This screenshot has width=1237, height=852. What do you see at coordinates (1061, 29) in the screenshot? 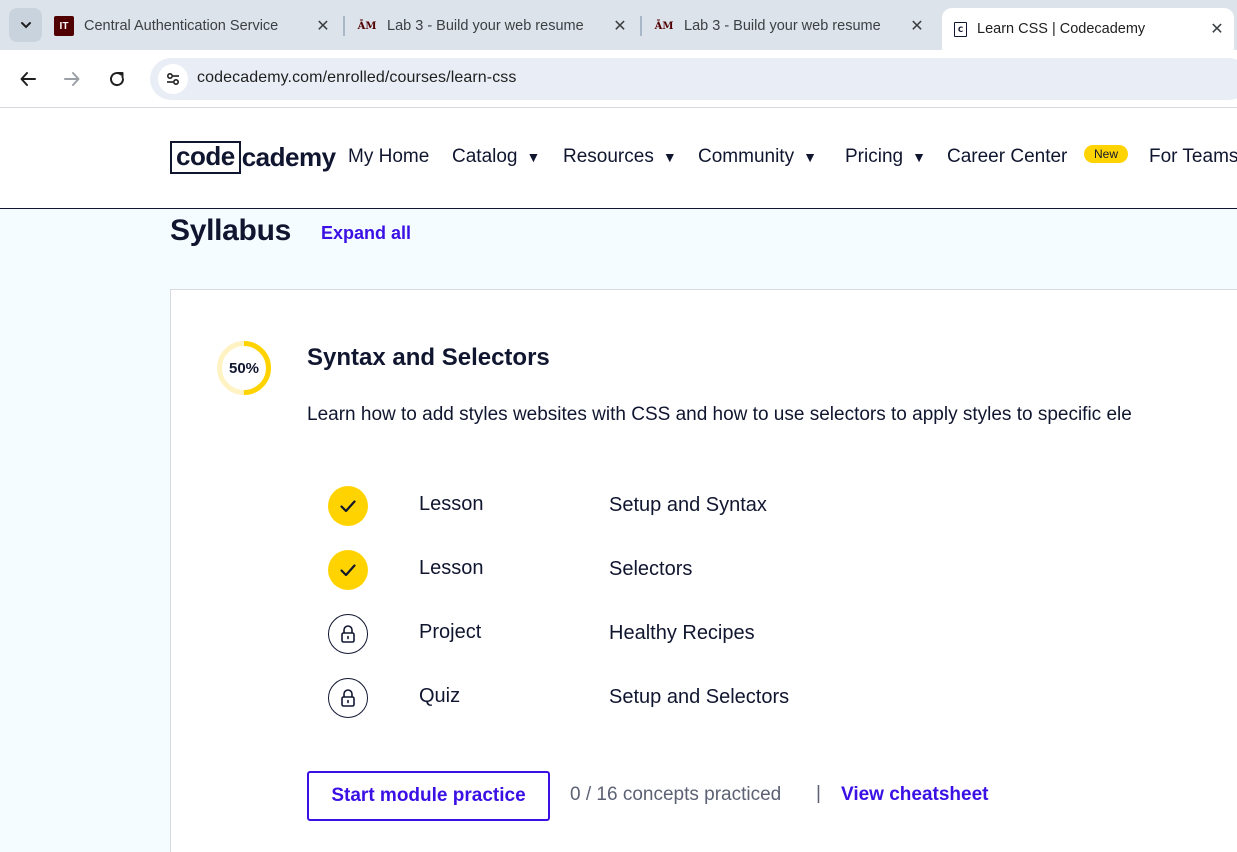
I see `tab-title: Learn CSS | Codecademy` at bounding box center [1061, 29].